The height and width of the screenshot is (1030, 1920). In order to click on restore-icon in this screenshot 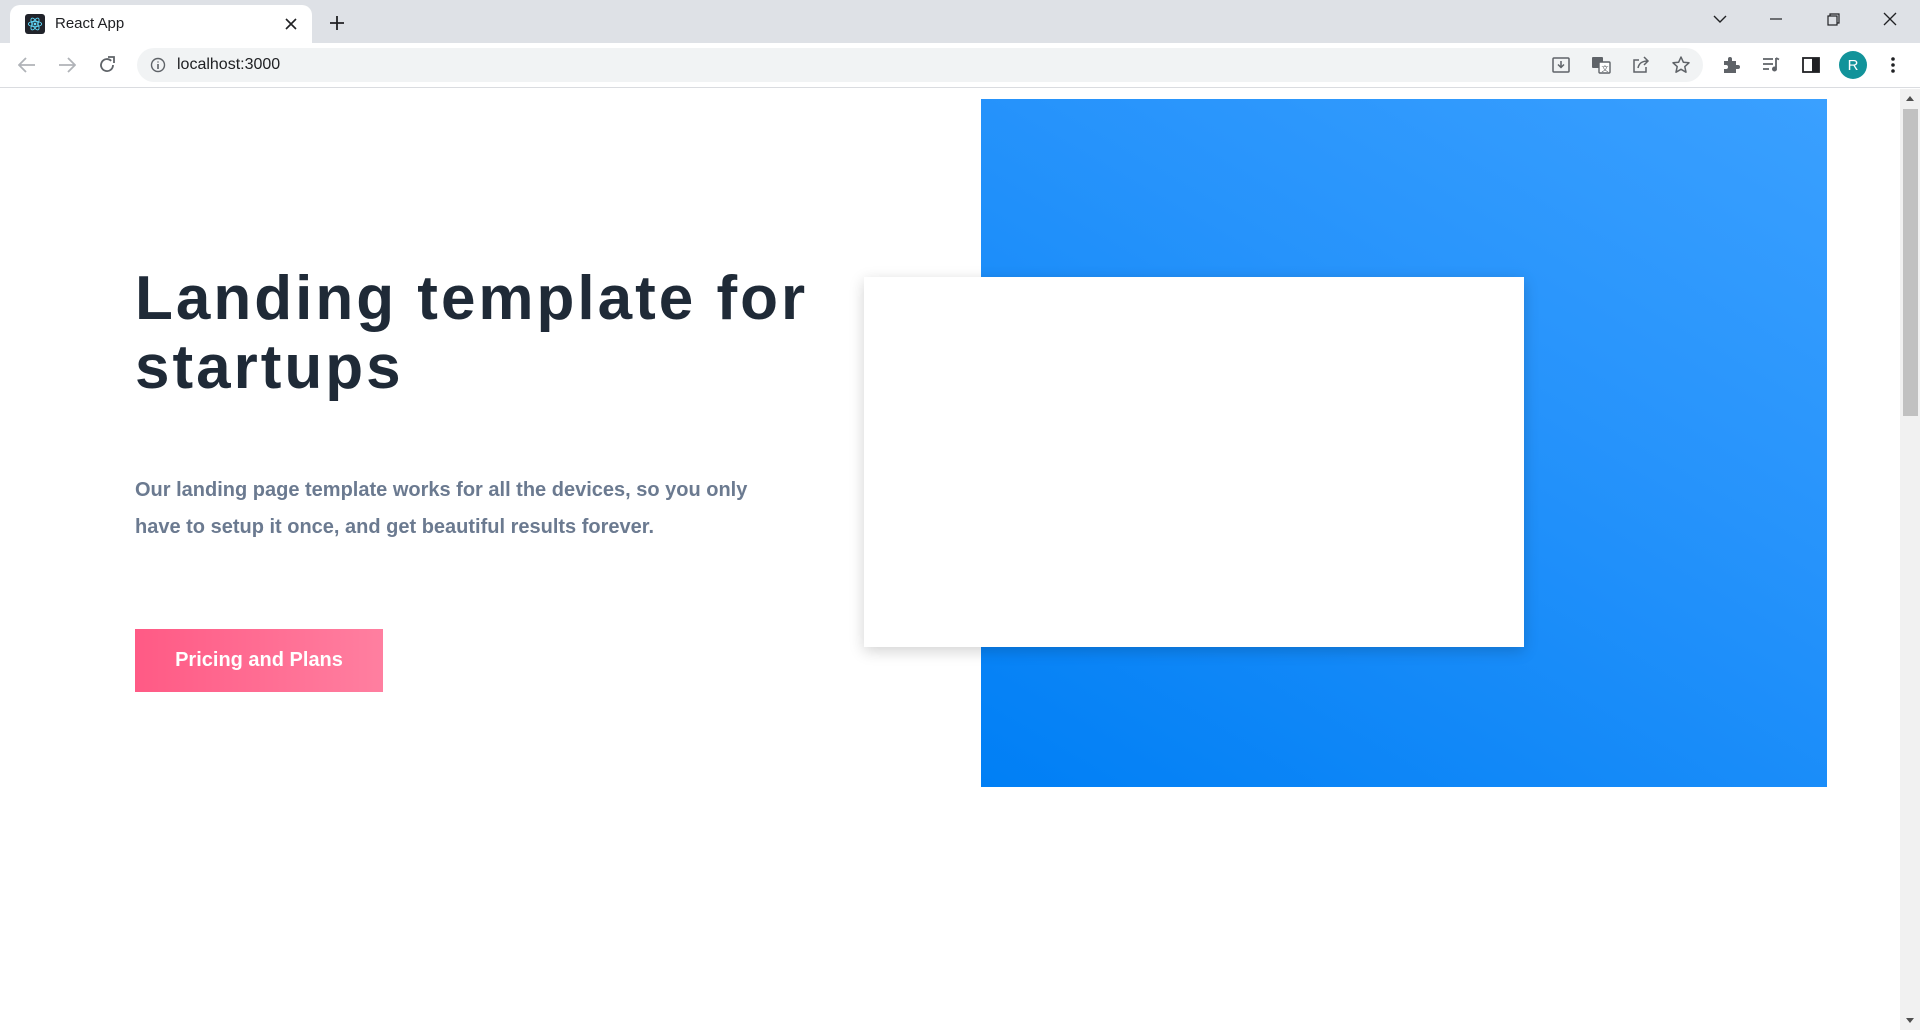, I will do `click(1833, 19)`.